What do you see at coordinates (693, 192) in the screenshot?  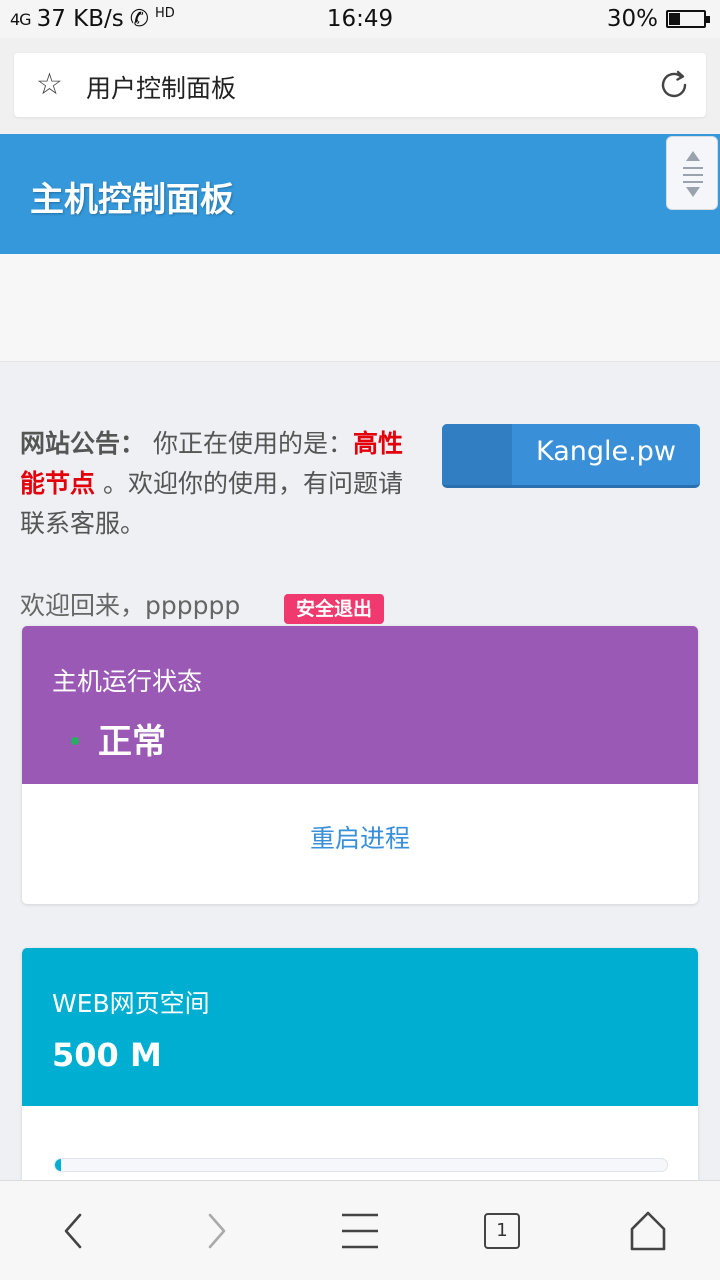 I see `arrow-down-icon` at bounding box center [693, 192].